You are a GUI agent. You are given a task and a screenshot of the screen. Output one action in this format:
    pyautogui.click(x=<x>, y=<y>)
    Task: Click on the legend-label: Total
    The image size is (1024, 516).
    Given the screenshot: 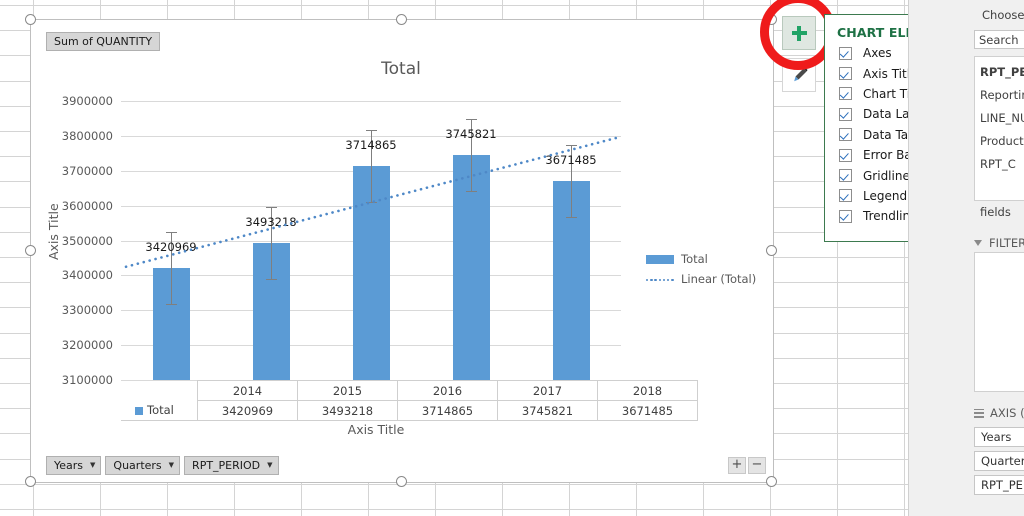 What is the action you would take?
    pyautogui.click(x=694, y=259)
    